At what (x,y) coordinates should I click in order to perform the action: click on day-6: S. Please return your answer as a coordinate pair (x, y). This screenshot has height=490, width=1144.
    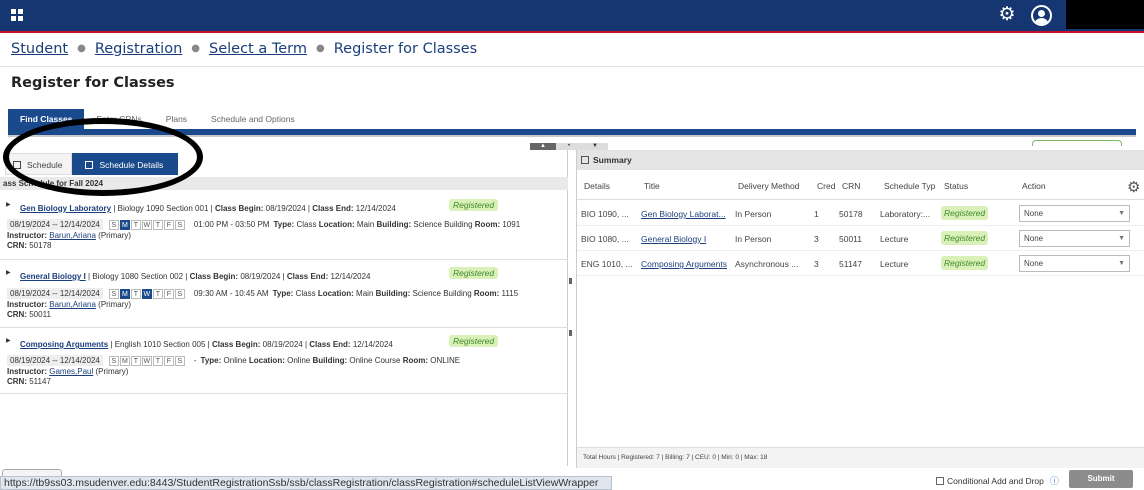
    Looking at the image, I should click on (179, 224).